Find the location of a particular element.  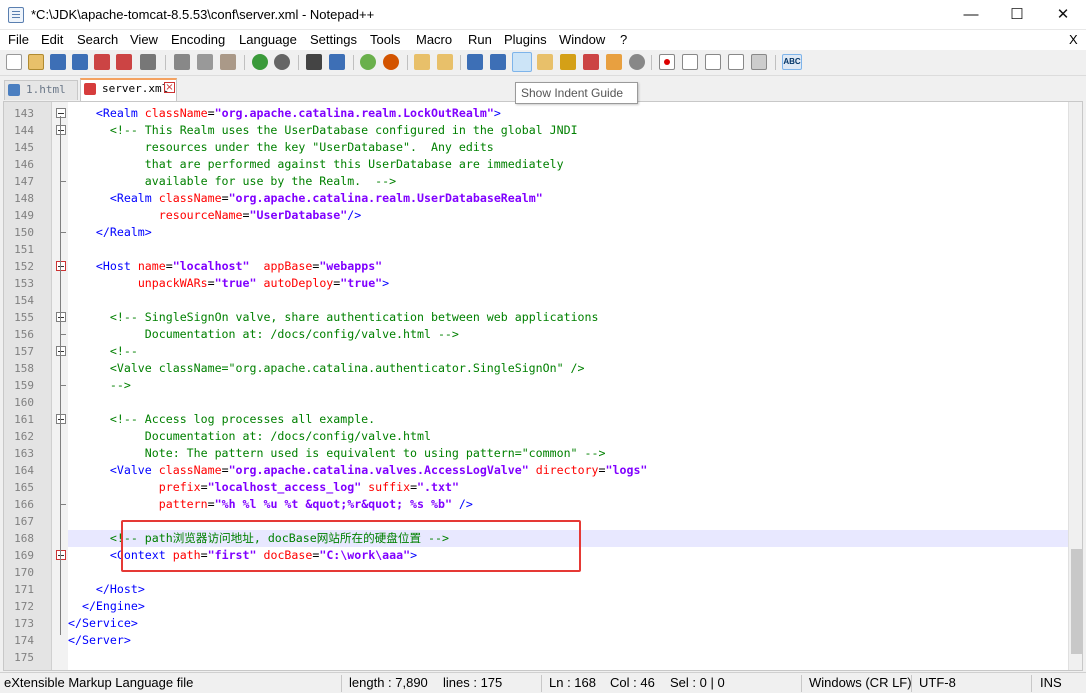

macro-stop-icon is located at coordinates (690, 62).